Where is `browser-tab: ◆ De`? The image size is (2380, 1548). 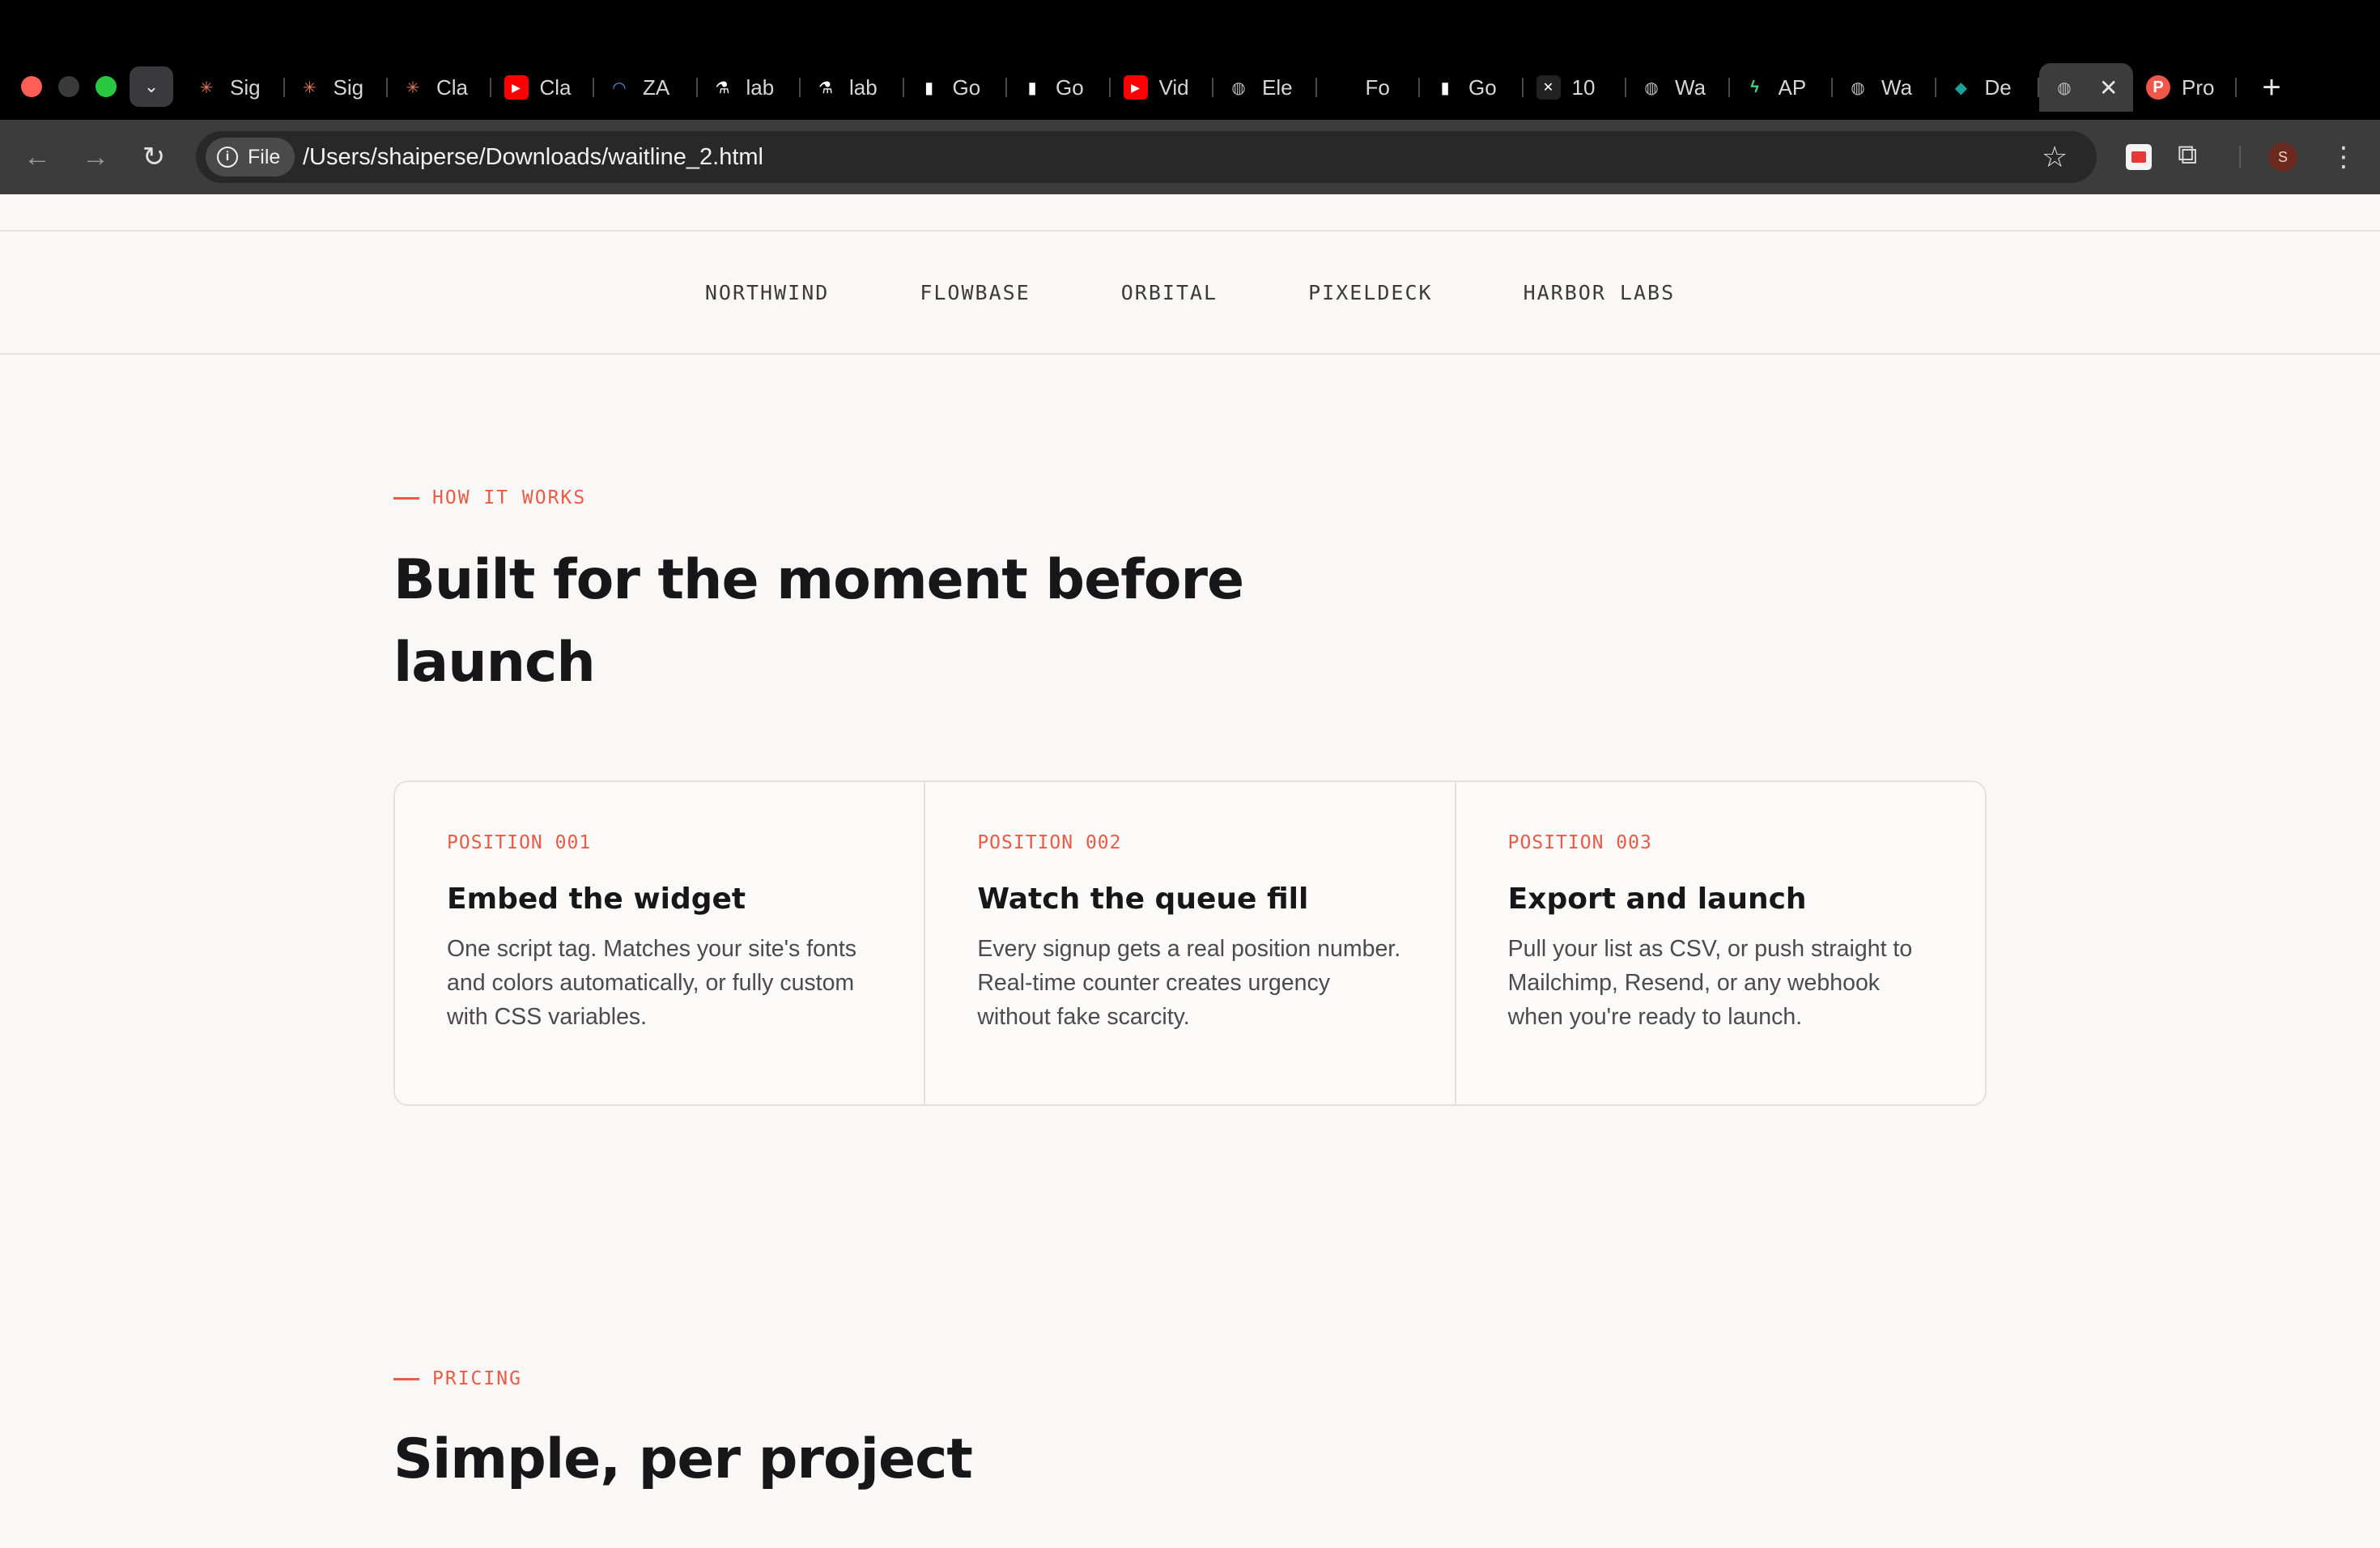 browser-tab: ◆ De is located at coordinates (1988, 87).